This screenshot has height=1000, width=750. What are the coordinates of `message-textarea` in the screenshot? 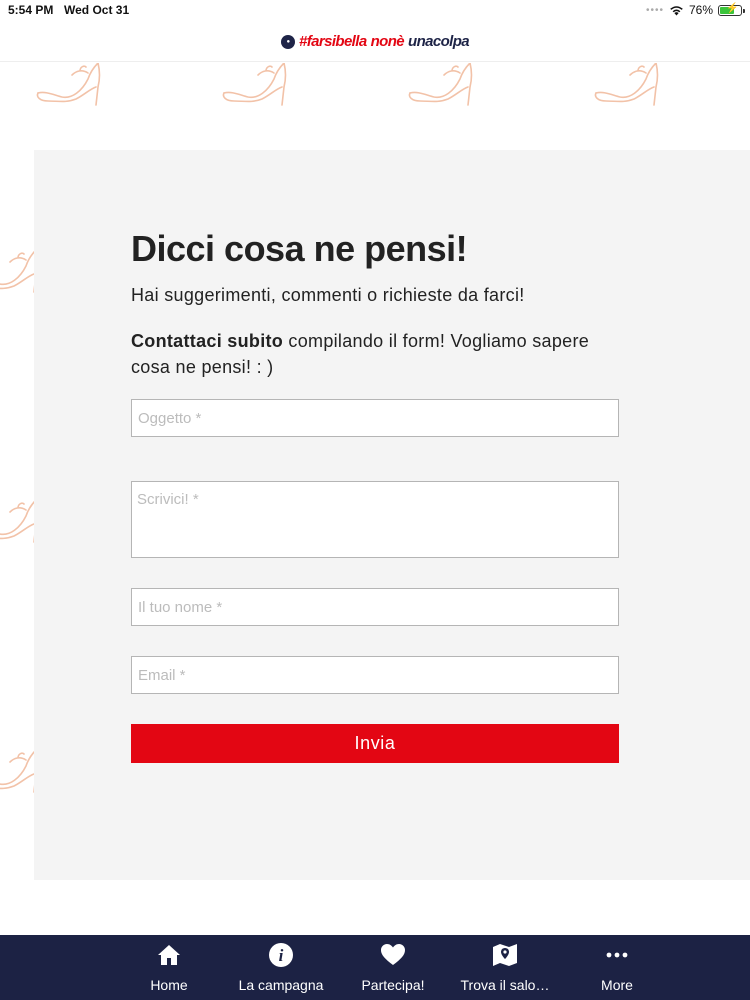 It's located at (375, 519).